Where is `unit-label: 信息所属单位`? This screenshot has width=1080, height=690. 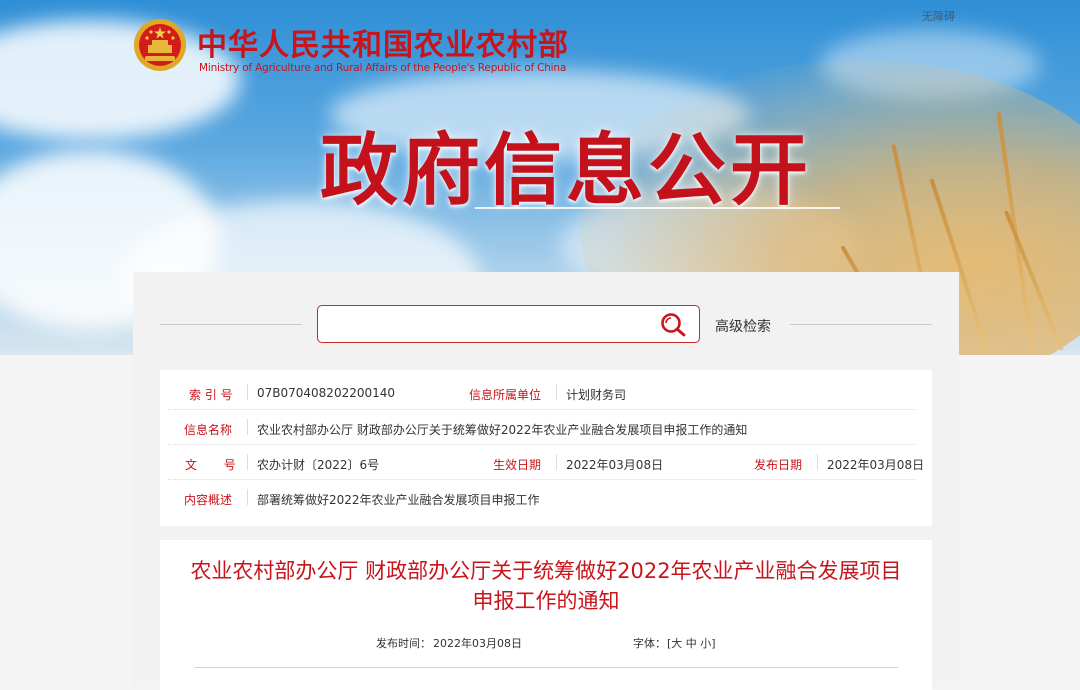 unit-label: 信息所属单位 is located at coordinates (505, 395).